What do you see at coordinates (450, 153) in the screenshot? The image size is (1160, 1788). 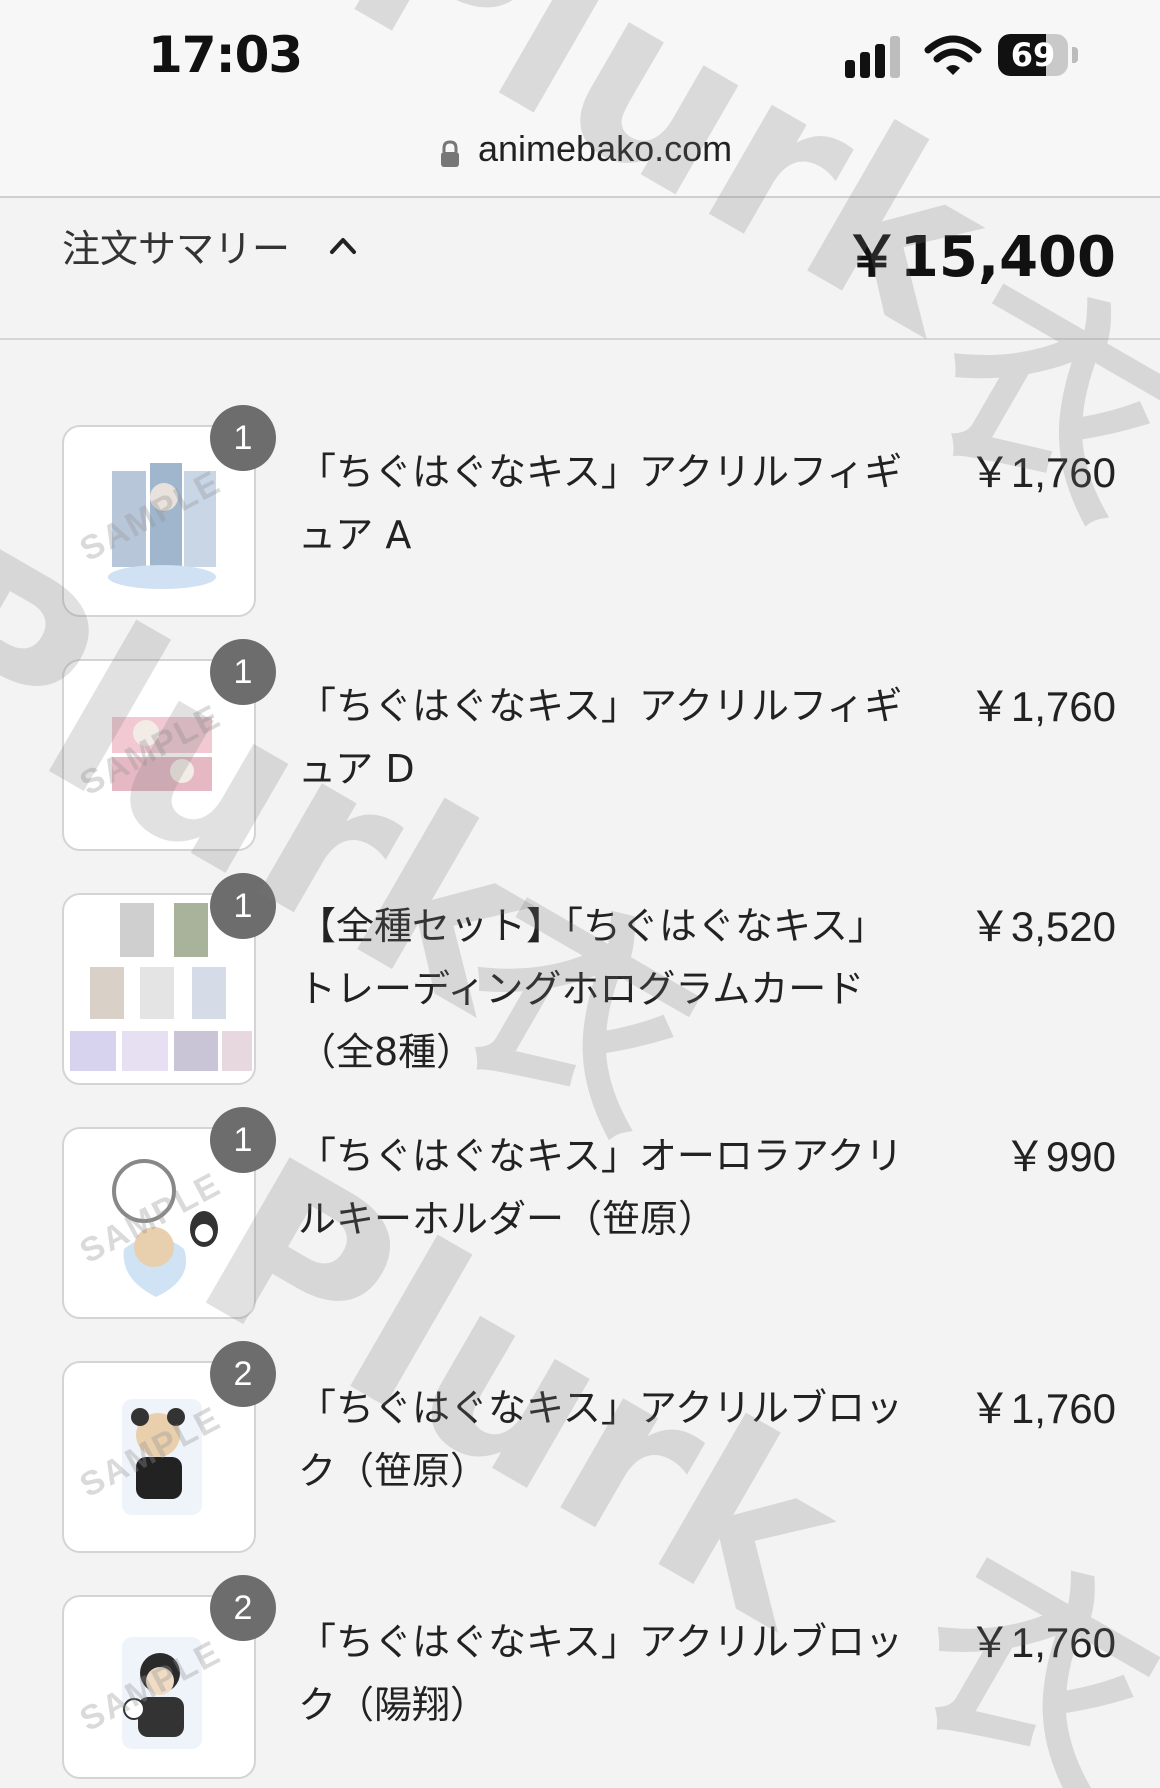 I see `lock-icon` at bounding box center [450, 153].